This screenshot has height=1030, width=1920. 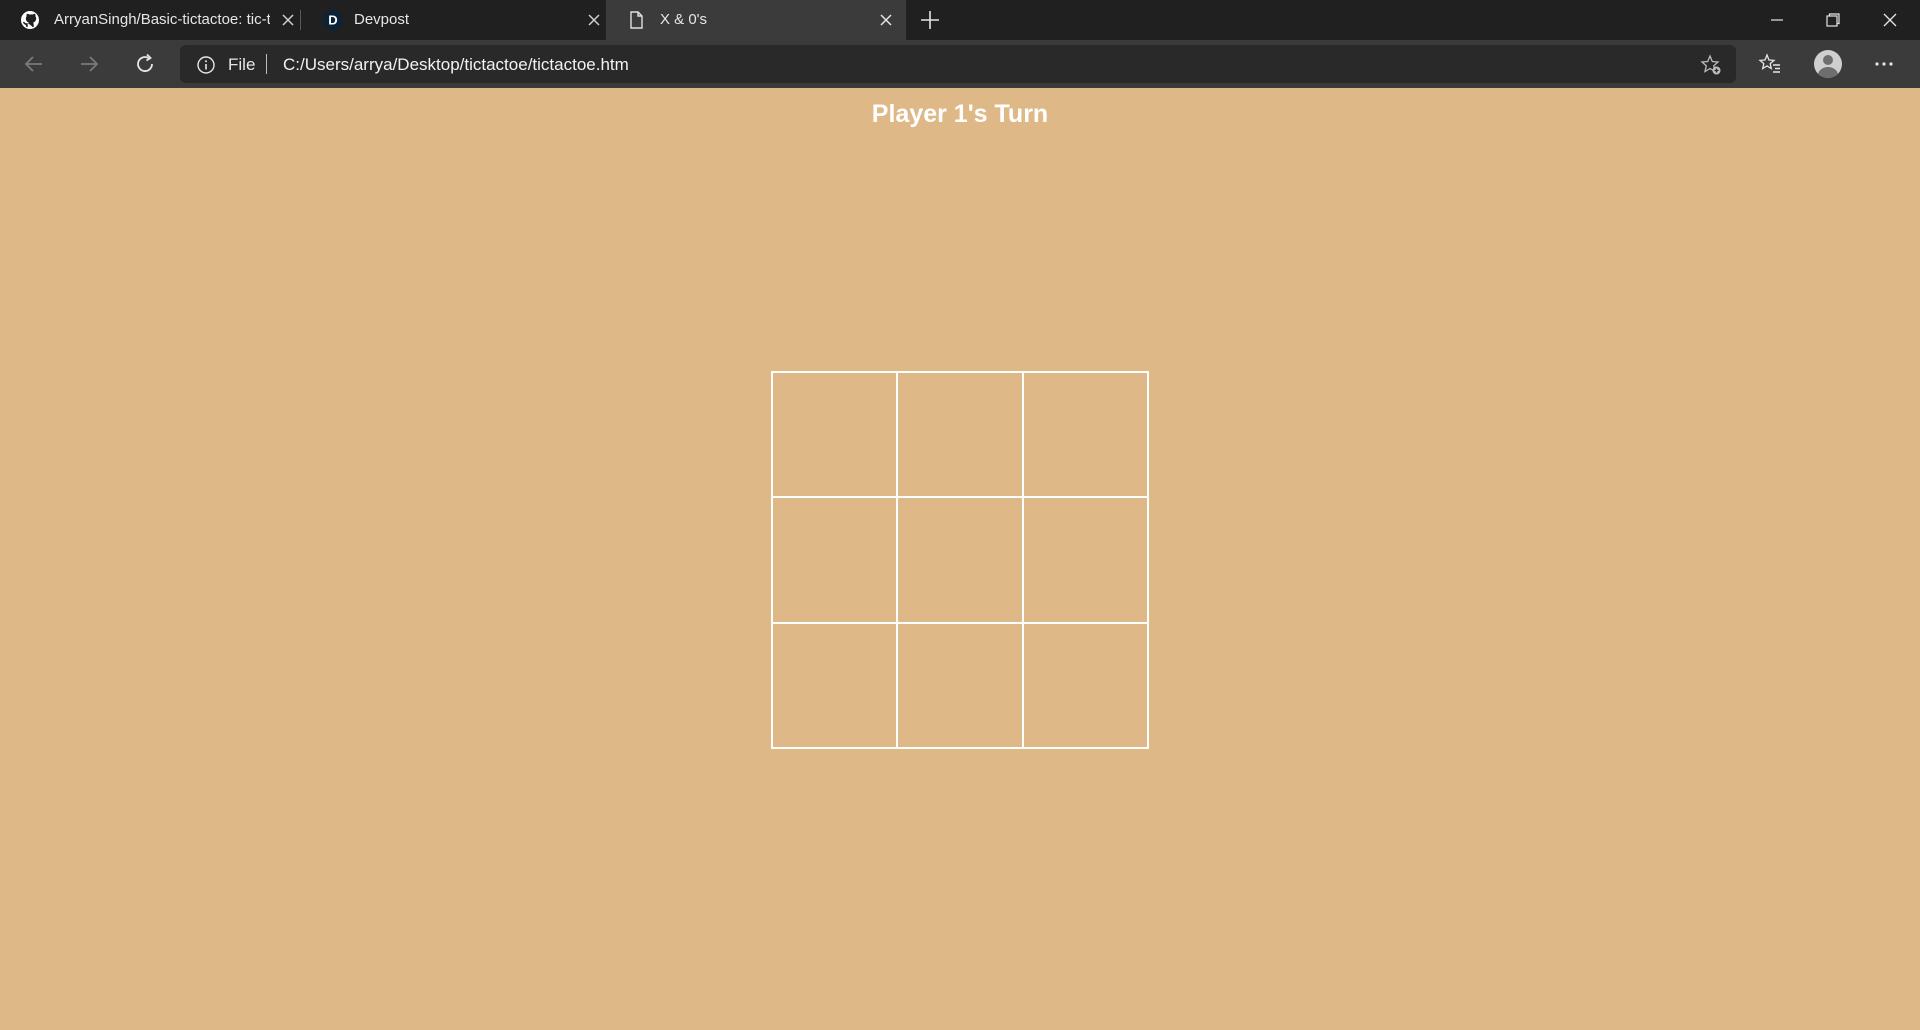 What do you see at coordinates (162, 19) in the screenshot?
I see `tab-title: ArryanSingh/Basic-tictactoe: tic-t` at bounding box center [162, 19].